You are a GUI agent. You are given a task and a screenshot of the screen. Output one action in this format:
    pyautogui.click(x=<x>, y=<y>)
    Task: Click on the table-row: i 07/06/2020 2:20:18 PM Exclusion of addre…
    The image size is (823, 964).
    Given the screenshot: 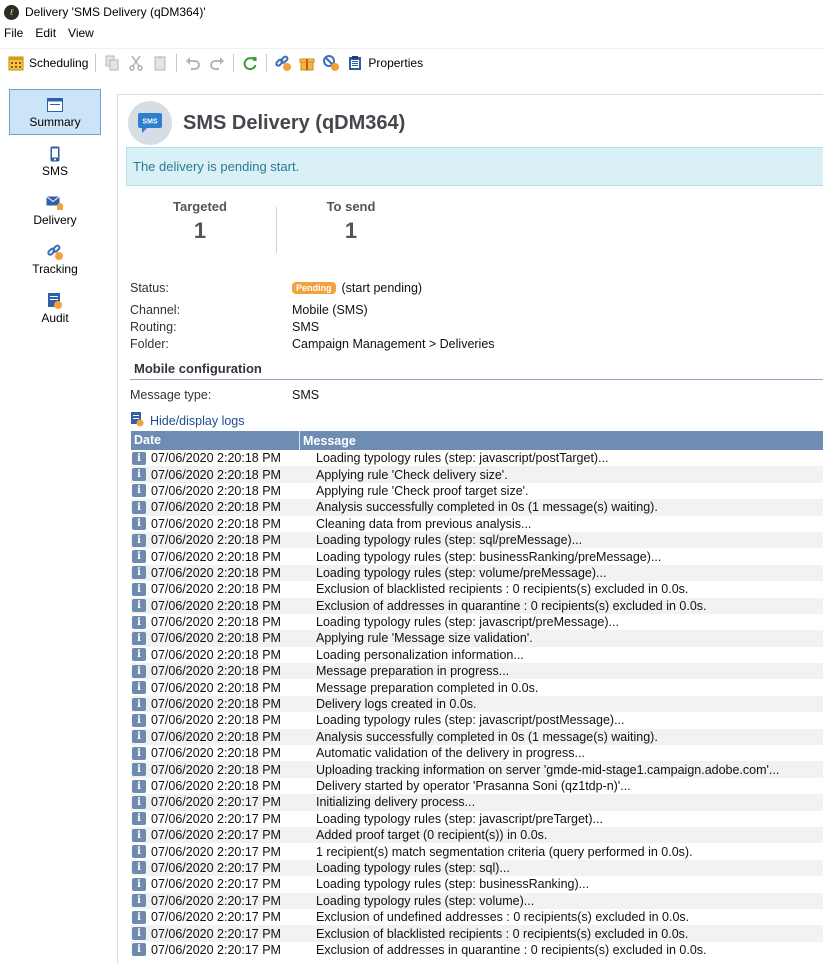 What is the action you would take?
    pyautogui.click(x=477, y=605)
    